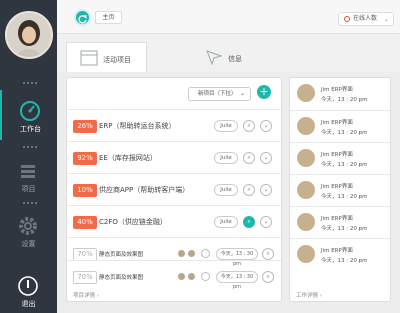 Image resolution: width=400 pixels, height=313 pixels. Describe the element at coordinates (28, 244) in the screenshot. I see `sidebar-item-label: 设置` at that location.